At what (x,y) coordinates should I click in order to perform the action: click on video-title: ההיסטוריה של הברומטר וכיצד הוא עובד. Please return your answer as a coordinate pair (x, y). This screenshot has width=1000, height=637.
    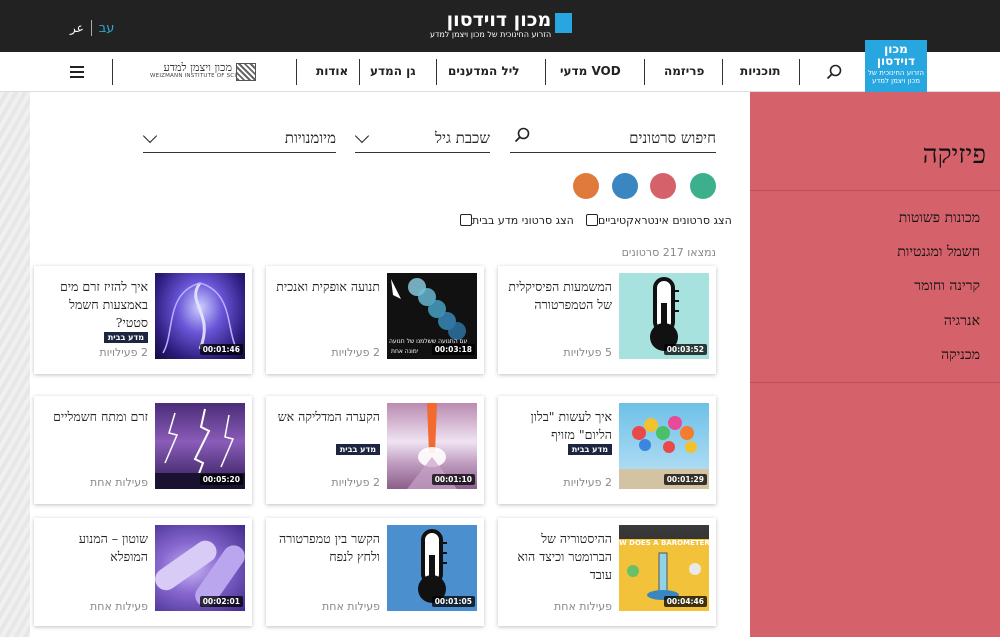
    Looking at the image, I should click on (560, 557).